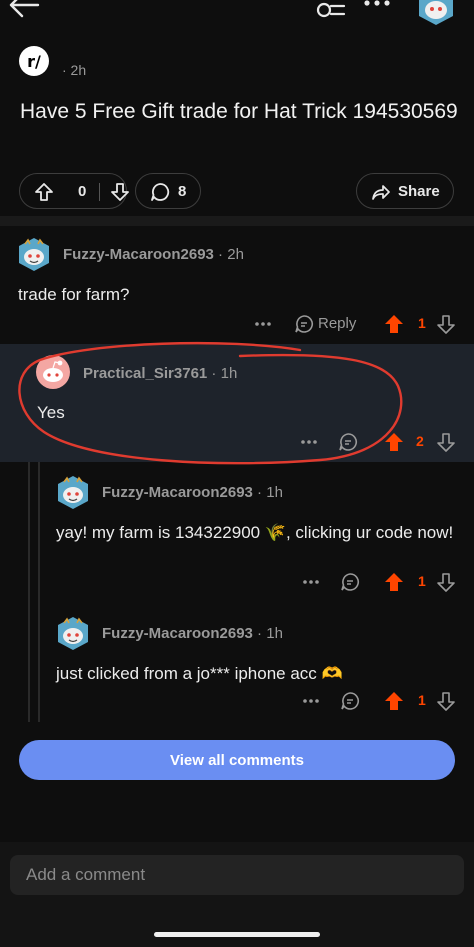 The image size is (474, 947). I want to click on share-button: Share, so click(405, 191).